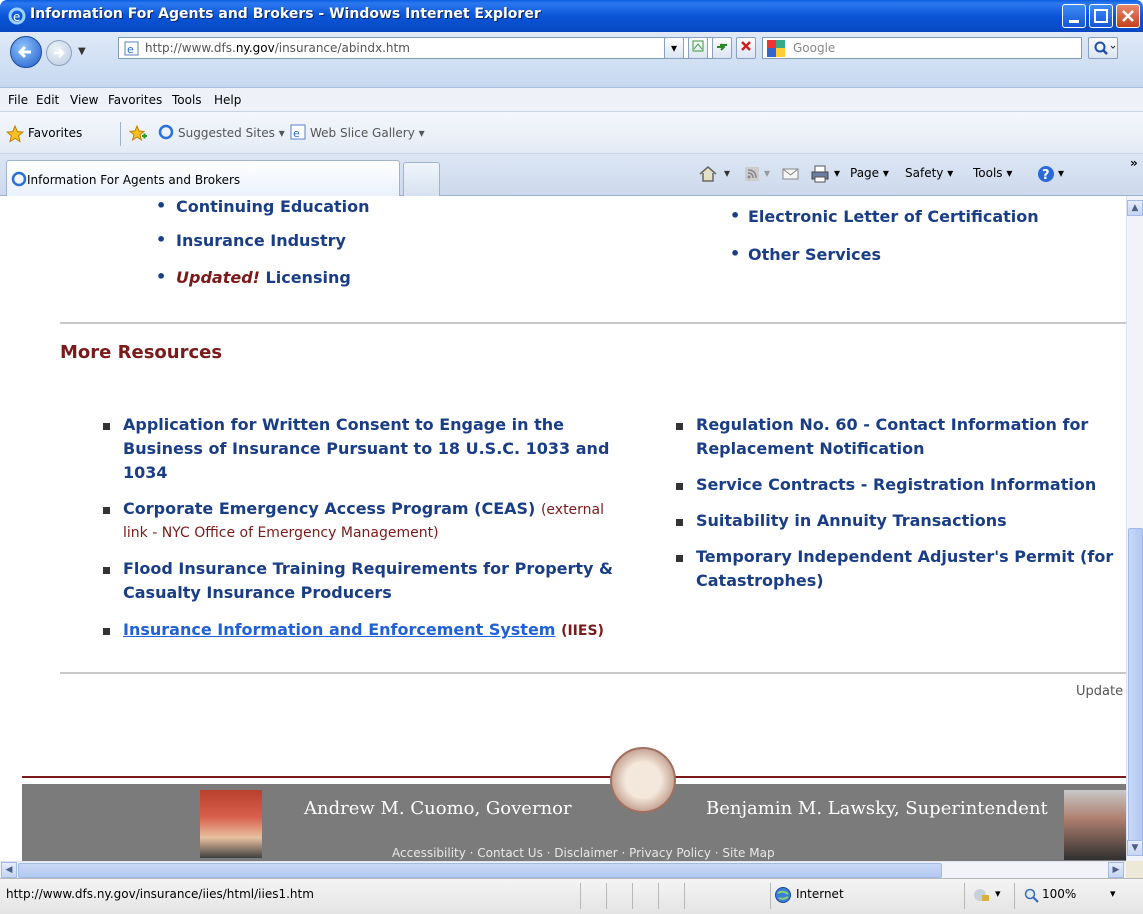 The width and height of the screenshot is (1143, 914). I want to click on help-icon: ?, so click(1046, 174).